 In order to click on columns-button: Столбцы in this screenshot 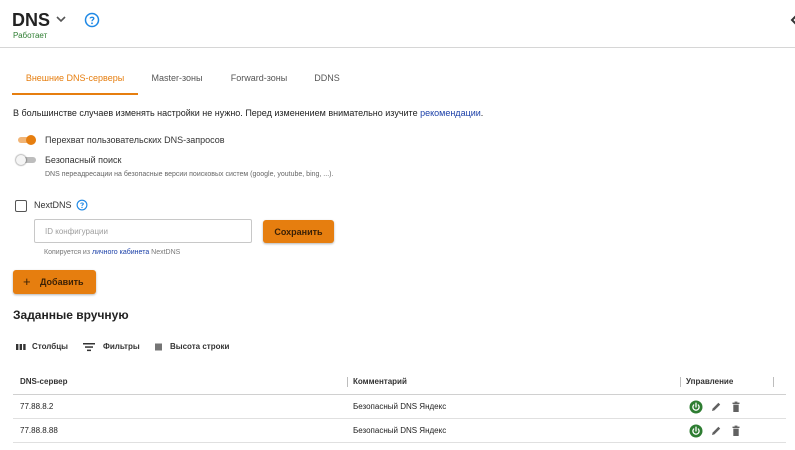, I will do `click(46, 347)`.